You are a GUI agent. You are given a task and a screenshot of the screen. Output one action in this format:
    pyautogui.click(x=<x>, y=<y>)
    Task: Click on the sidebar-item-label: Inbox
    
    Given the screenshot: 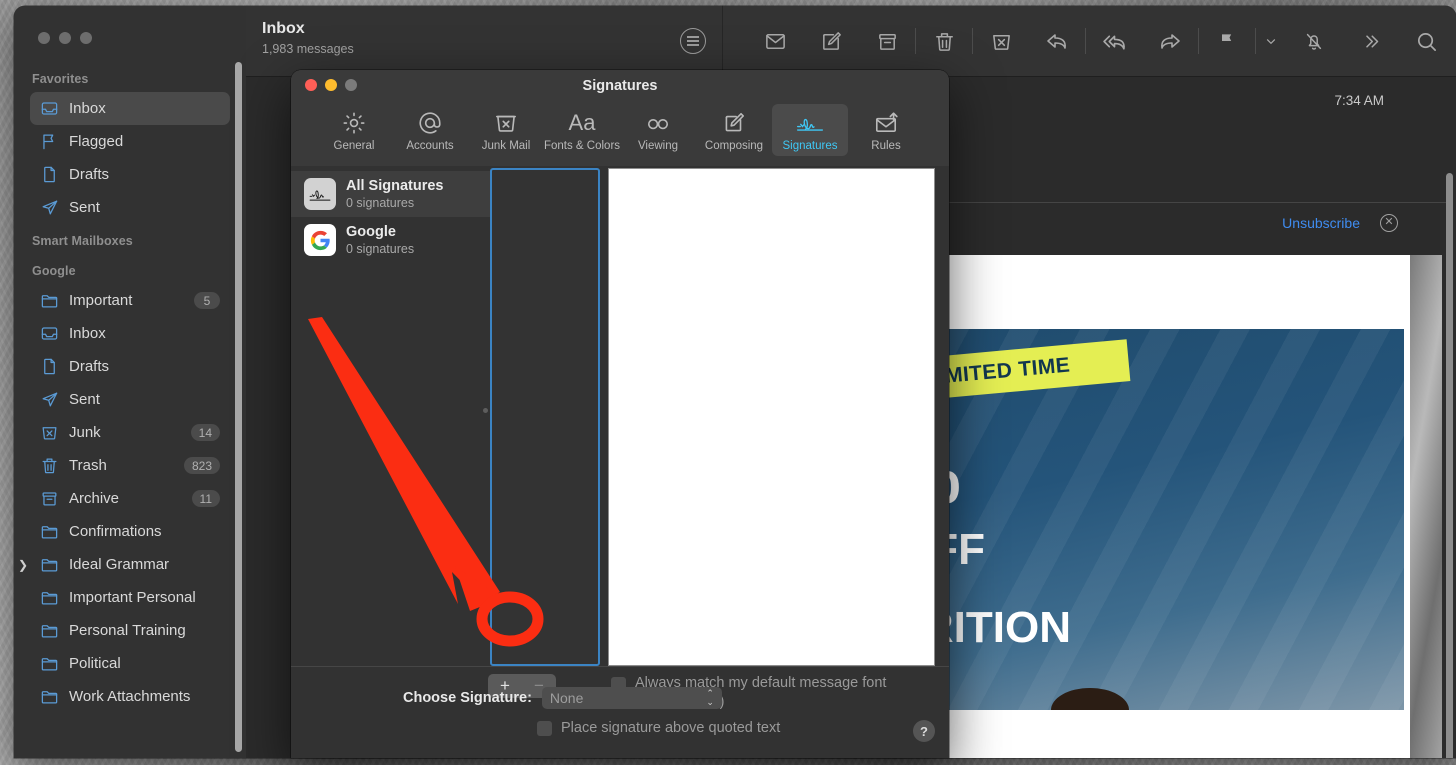 What is the action you would take?
    pyautogui.click(x=87, y=108)
    